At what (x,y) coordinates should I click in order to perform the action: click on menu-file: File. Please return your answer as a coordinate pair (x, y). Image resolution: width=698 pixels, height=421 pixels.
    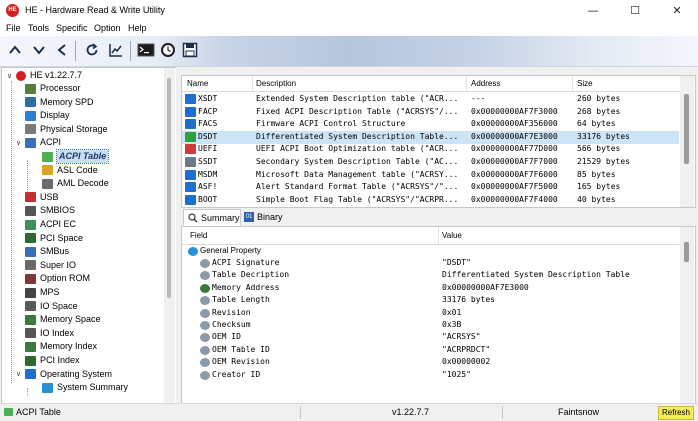
    Looking at the image, I should click on (13, 28).